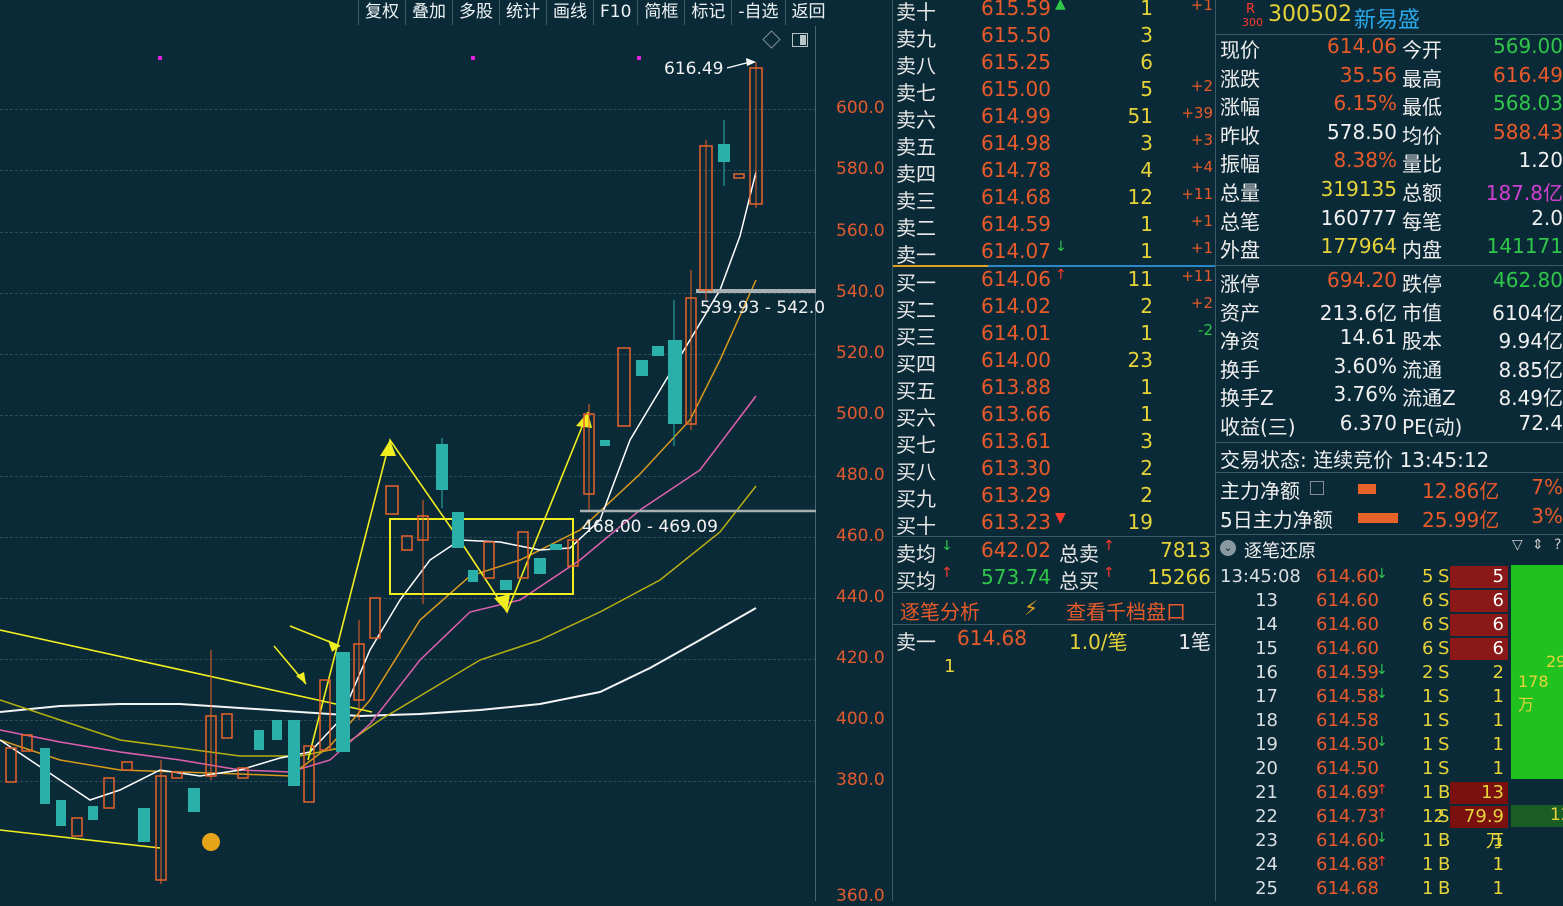 The image size is (1563, 906). Describe the element at coordinates (1556, 815) in the screenshot. I see `bar-row22-label: 12` at that location.